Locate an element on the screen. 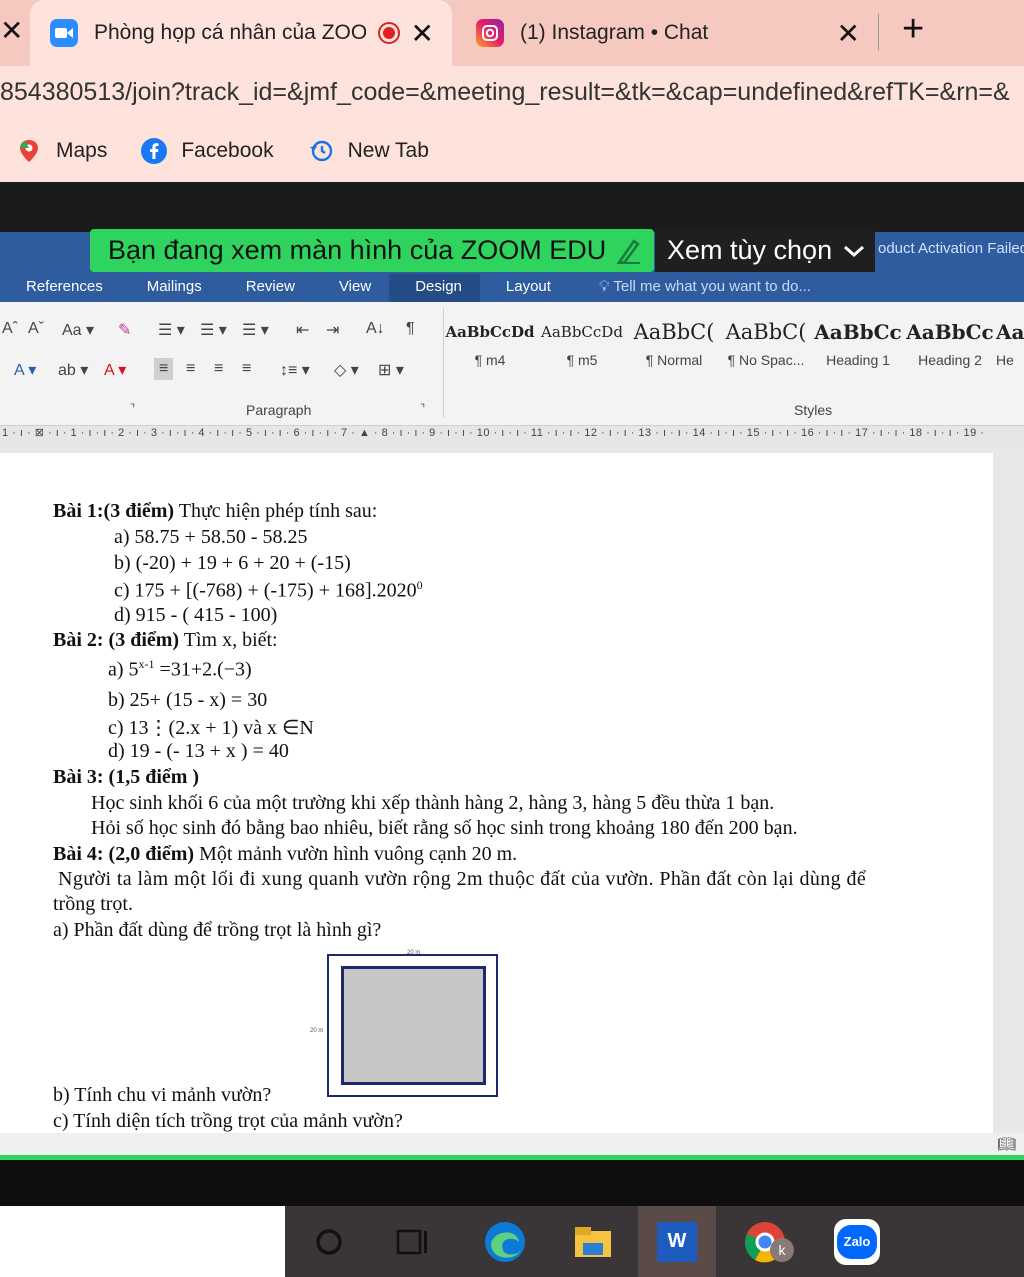  zalo-label: Zalo is located at coordinates (857, 1241).